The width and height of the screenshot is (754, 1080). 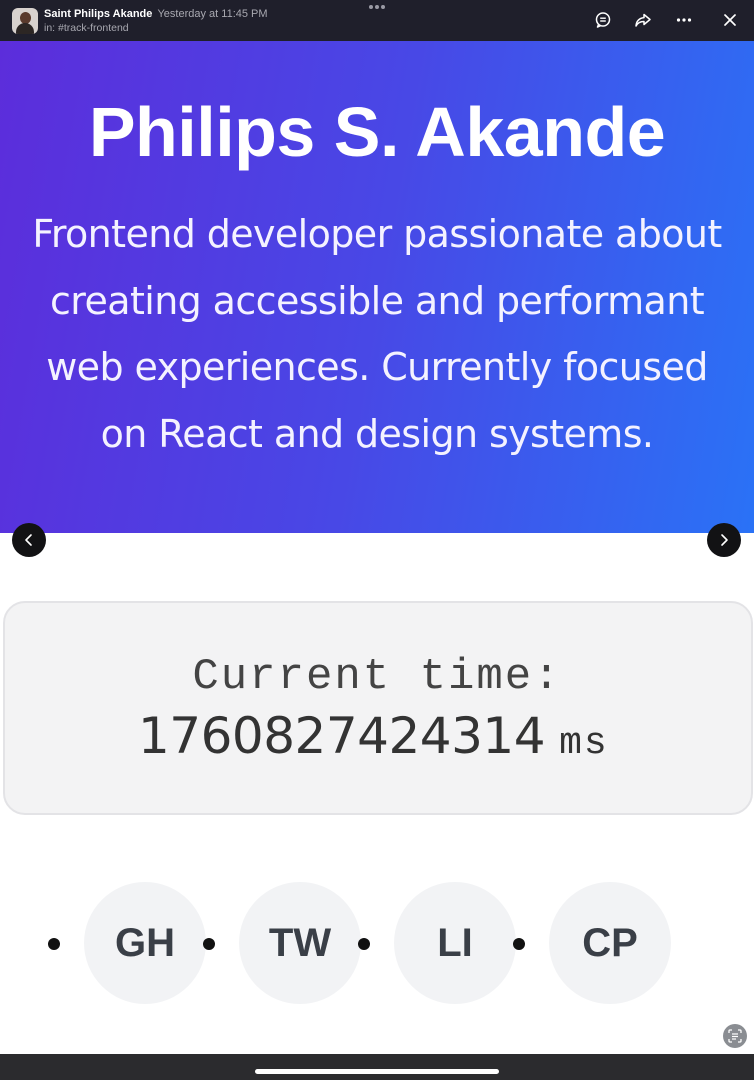 I want to click on chevron-left-icon, so click(x=28, y=540).